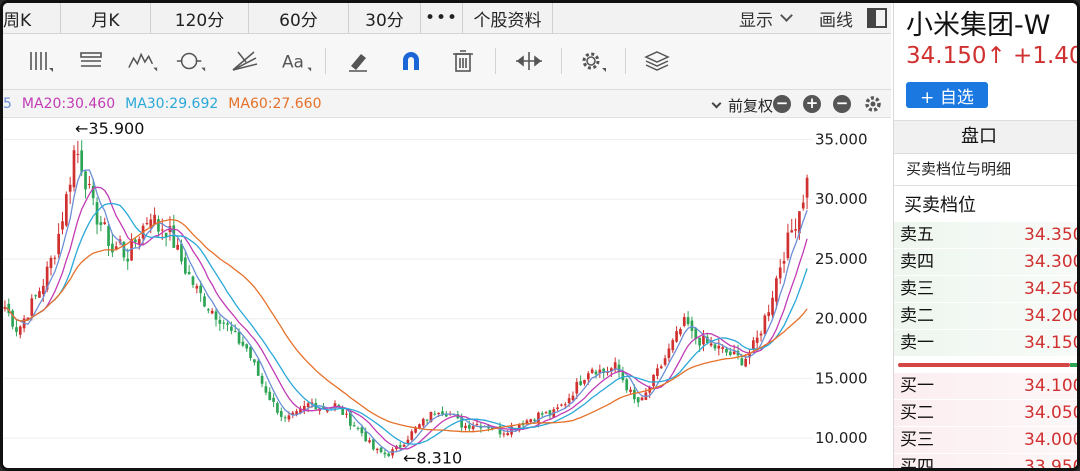  I want to click on tab-60min: 60分, so click(299, 18).